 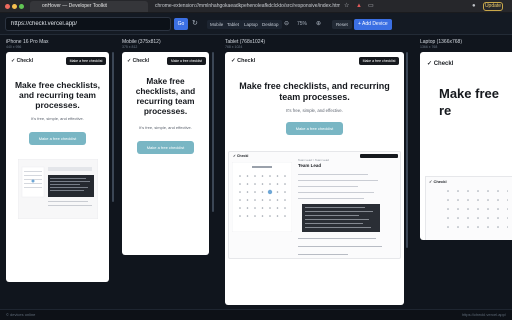 What do you see at coordinates (342, 24) in the screenshot?
I see `reset-button: Reset` at bounding box center [342, 24].